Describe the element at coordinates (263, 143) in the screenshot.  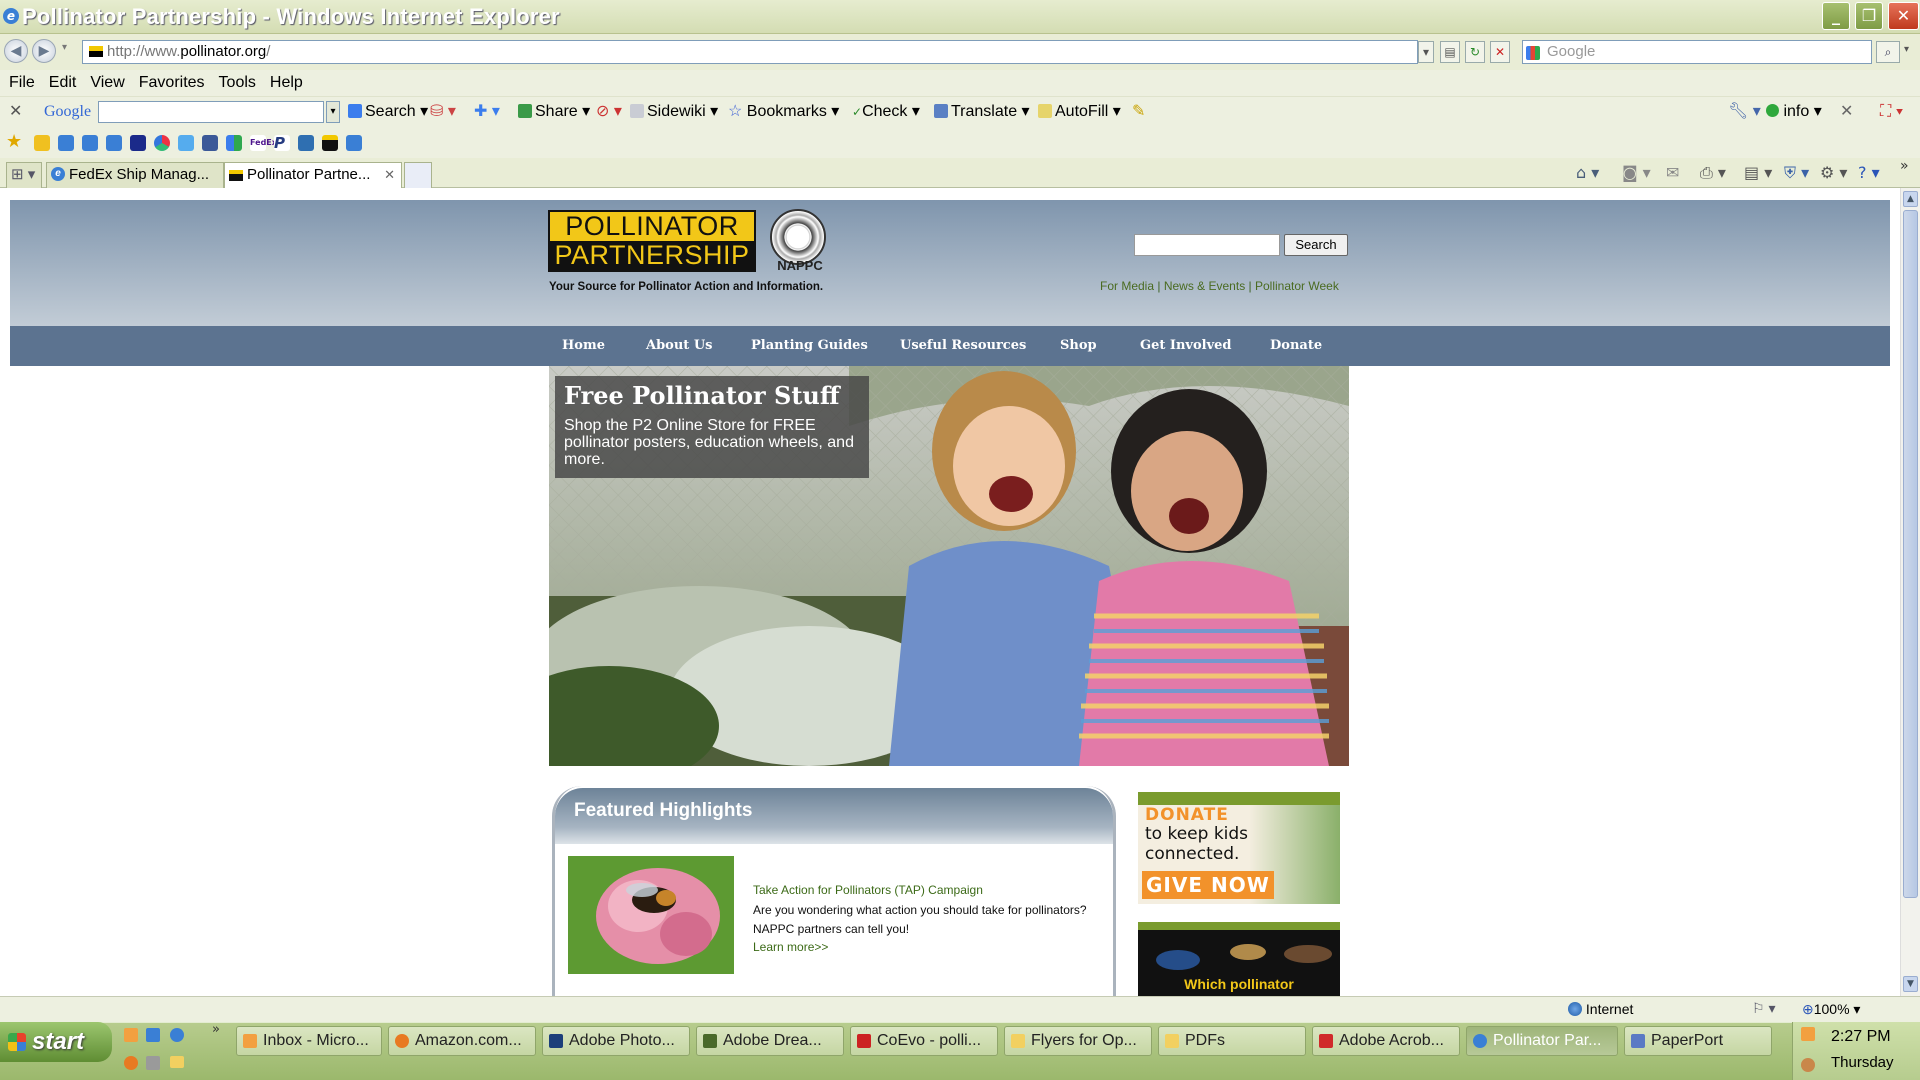
I see `link-fedex-icon: FedEx` at that location.